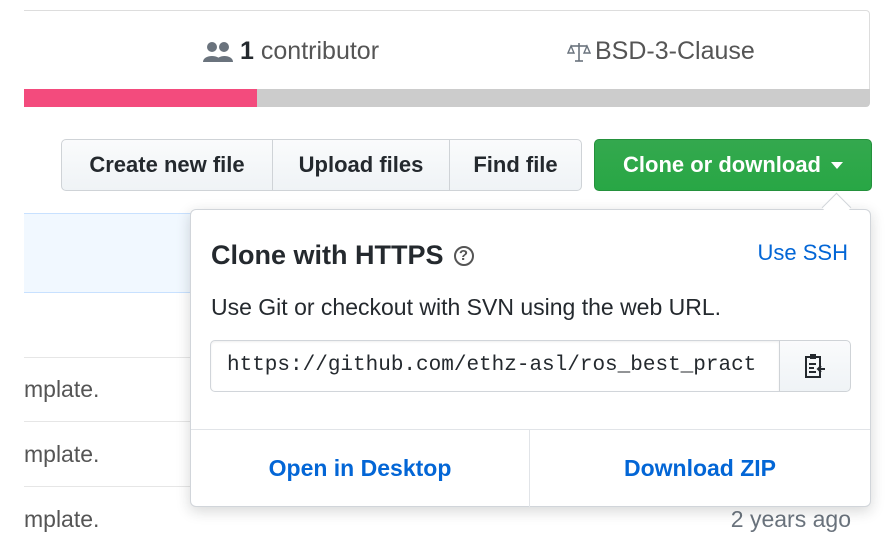  I want to click on create-new-file-button: Create new file, so click(167, 165).